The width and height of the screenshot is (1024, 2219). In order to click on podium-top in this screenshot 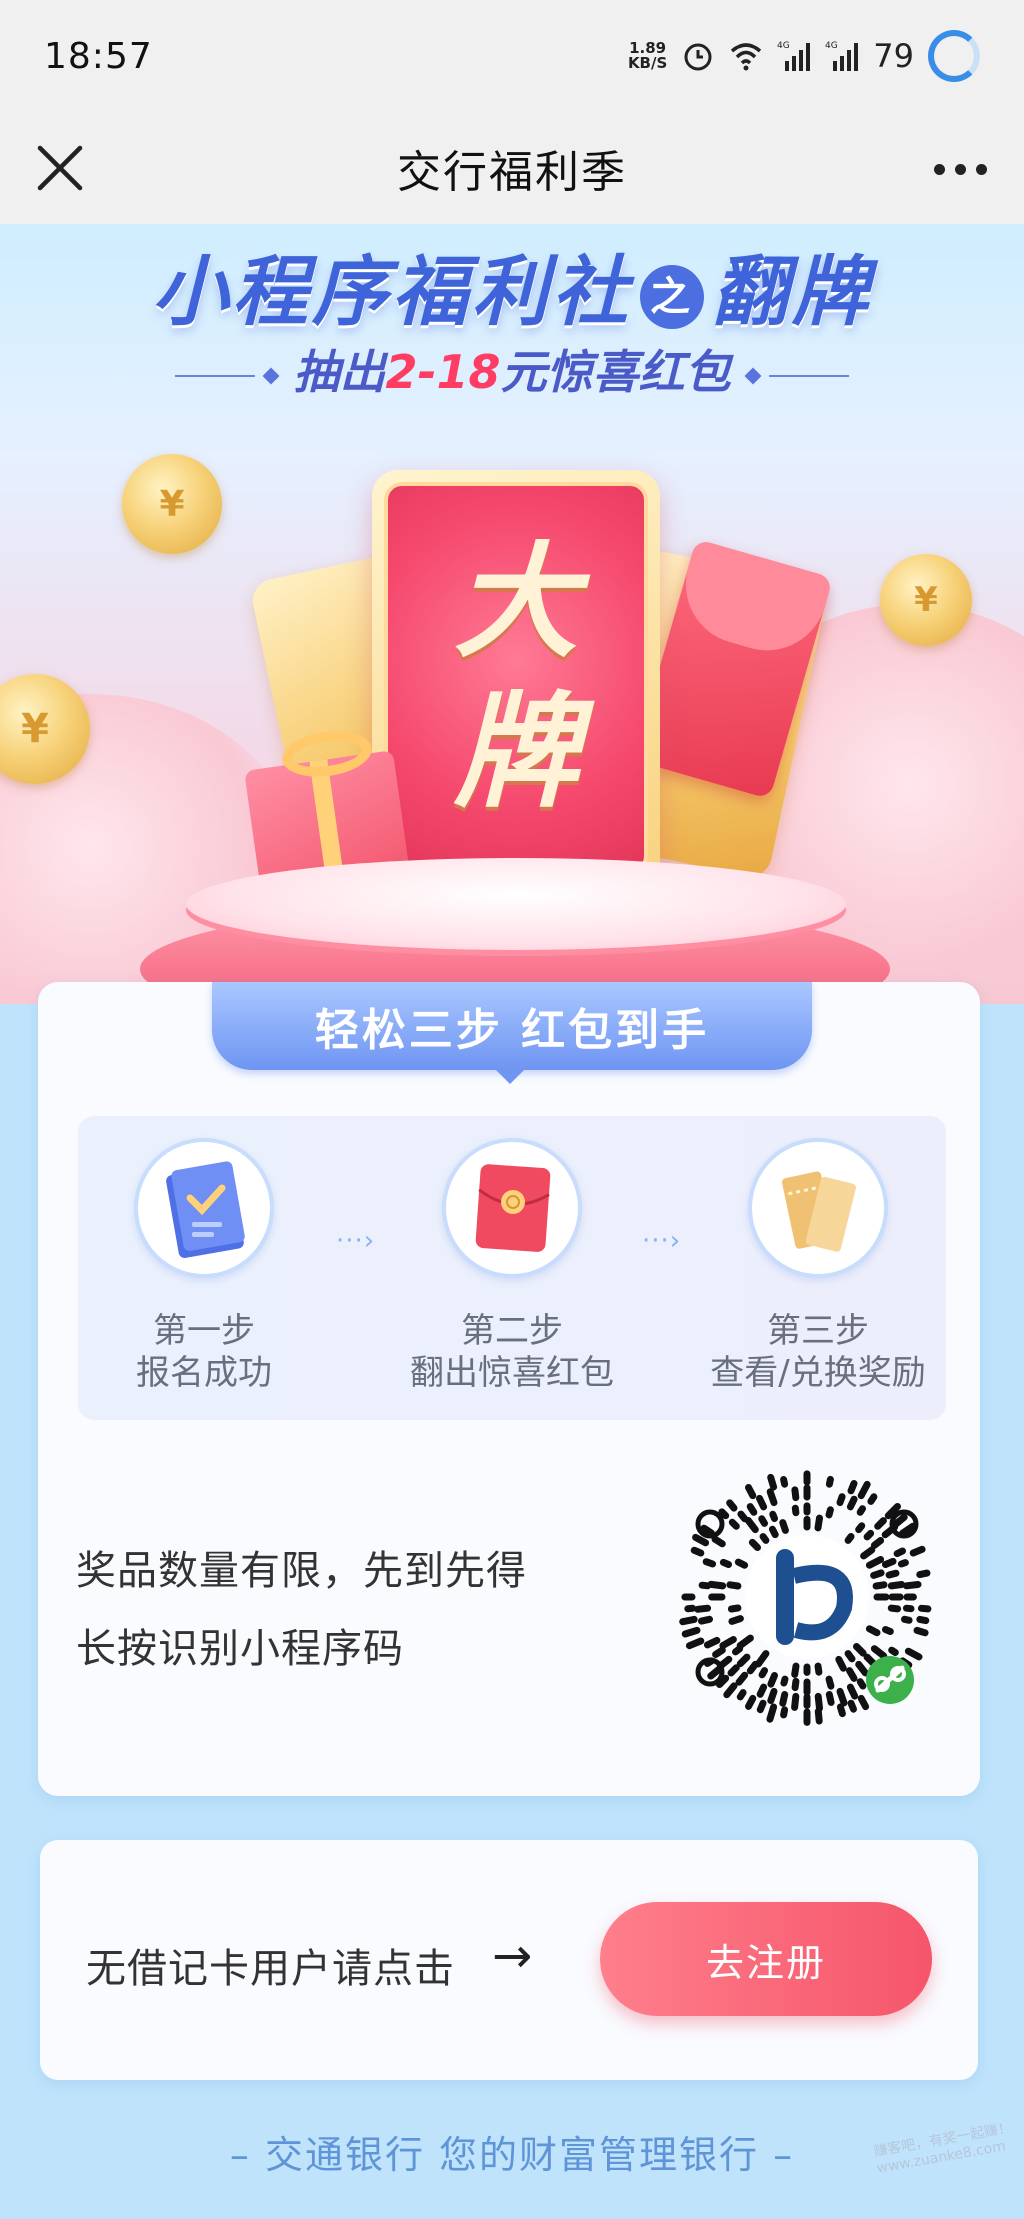, I will do `click(516, 904)`.